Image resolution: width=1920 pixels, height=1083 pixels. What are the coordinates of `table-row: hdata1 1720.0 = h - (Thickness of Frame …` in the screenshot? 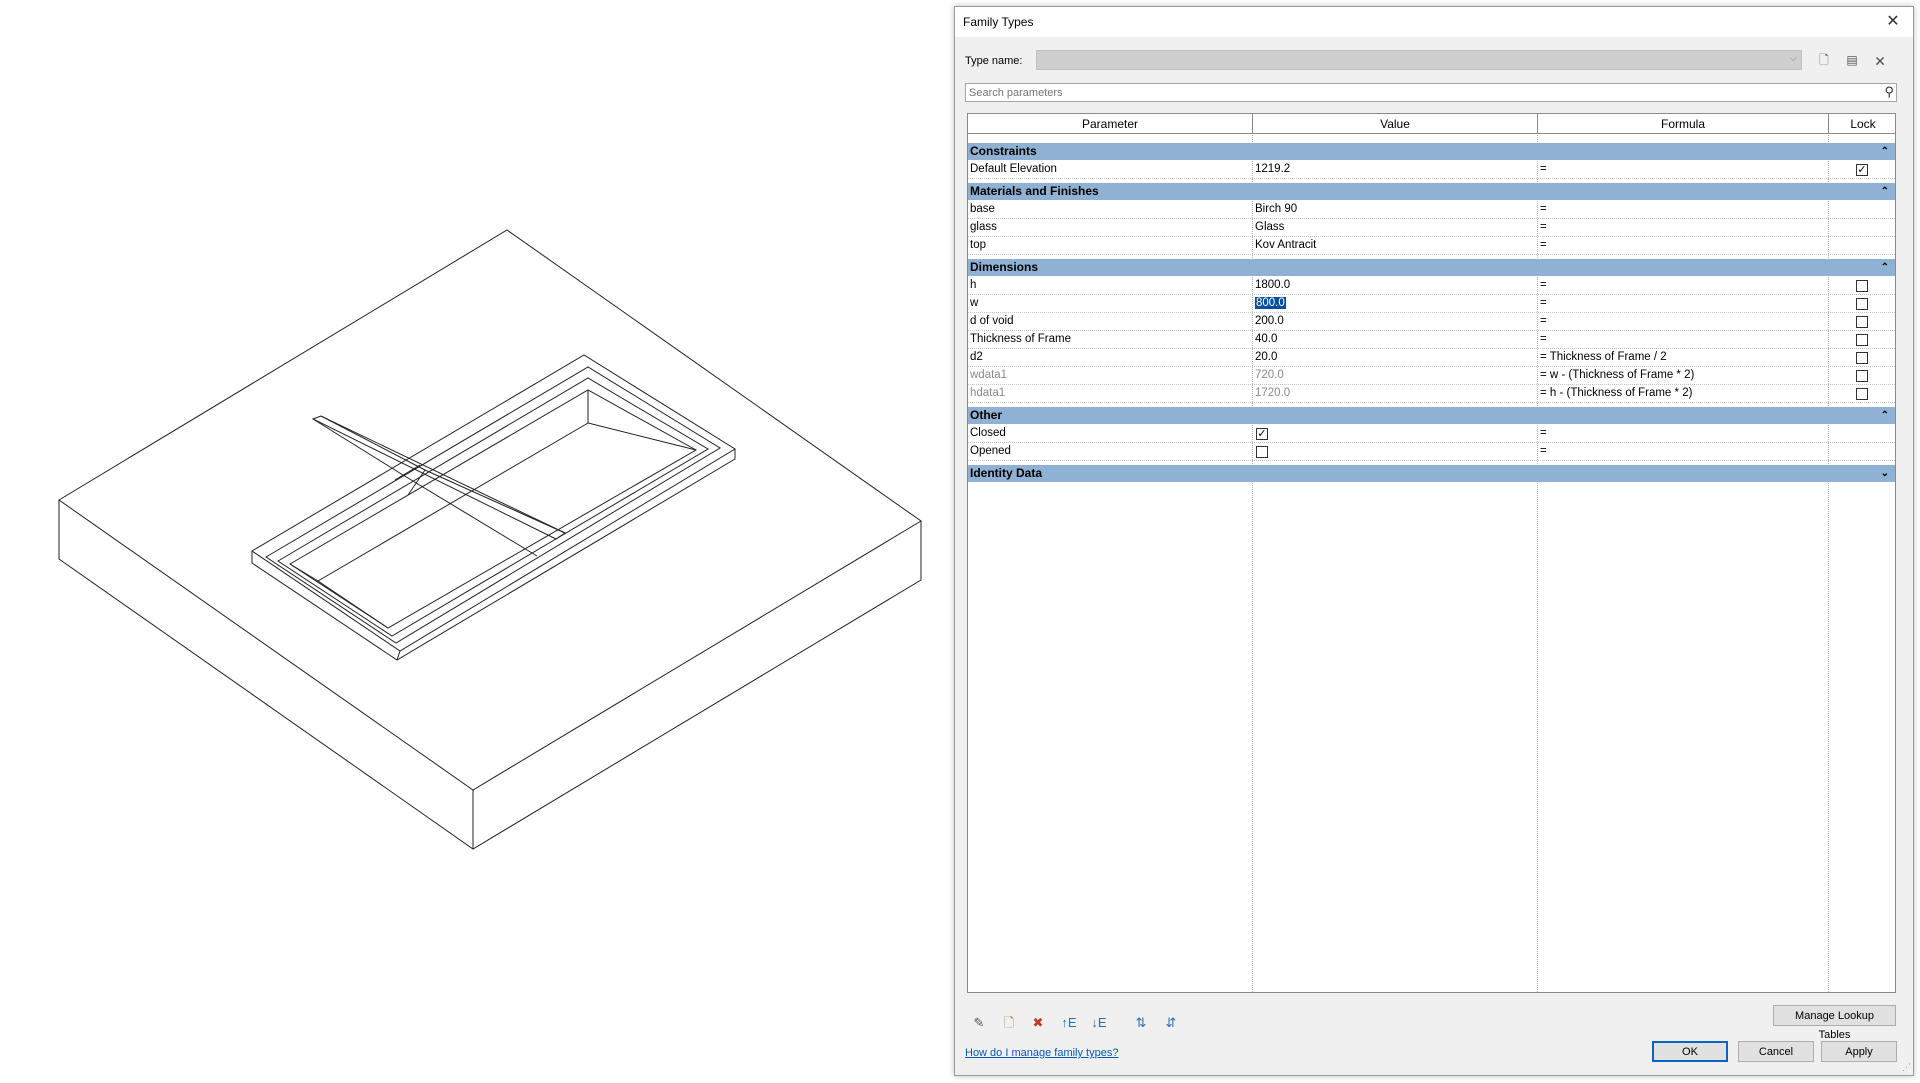 It's located at (1431, 394).